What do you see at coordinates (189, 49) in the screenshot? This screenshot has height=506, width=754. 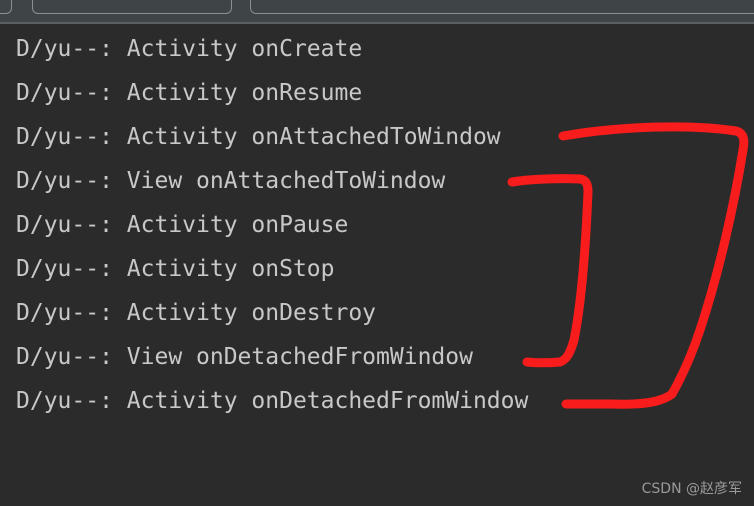 I see `log-line: D/yu--: Activity onCreate` at bounding box center [189, 49].